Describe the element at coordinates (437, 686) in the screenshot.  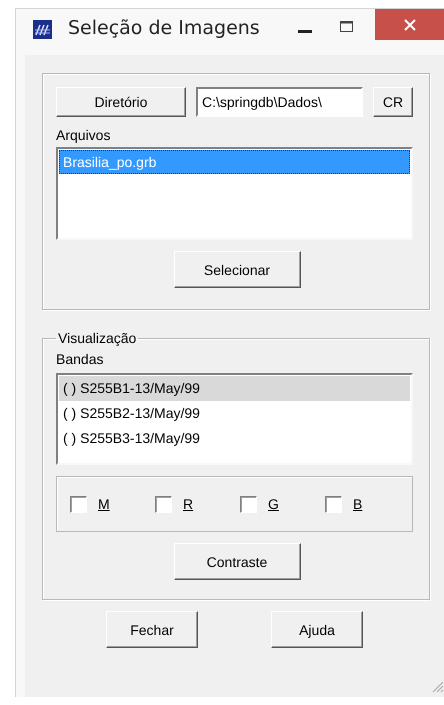
I see `resize-grip-icon` at that location.